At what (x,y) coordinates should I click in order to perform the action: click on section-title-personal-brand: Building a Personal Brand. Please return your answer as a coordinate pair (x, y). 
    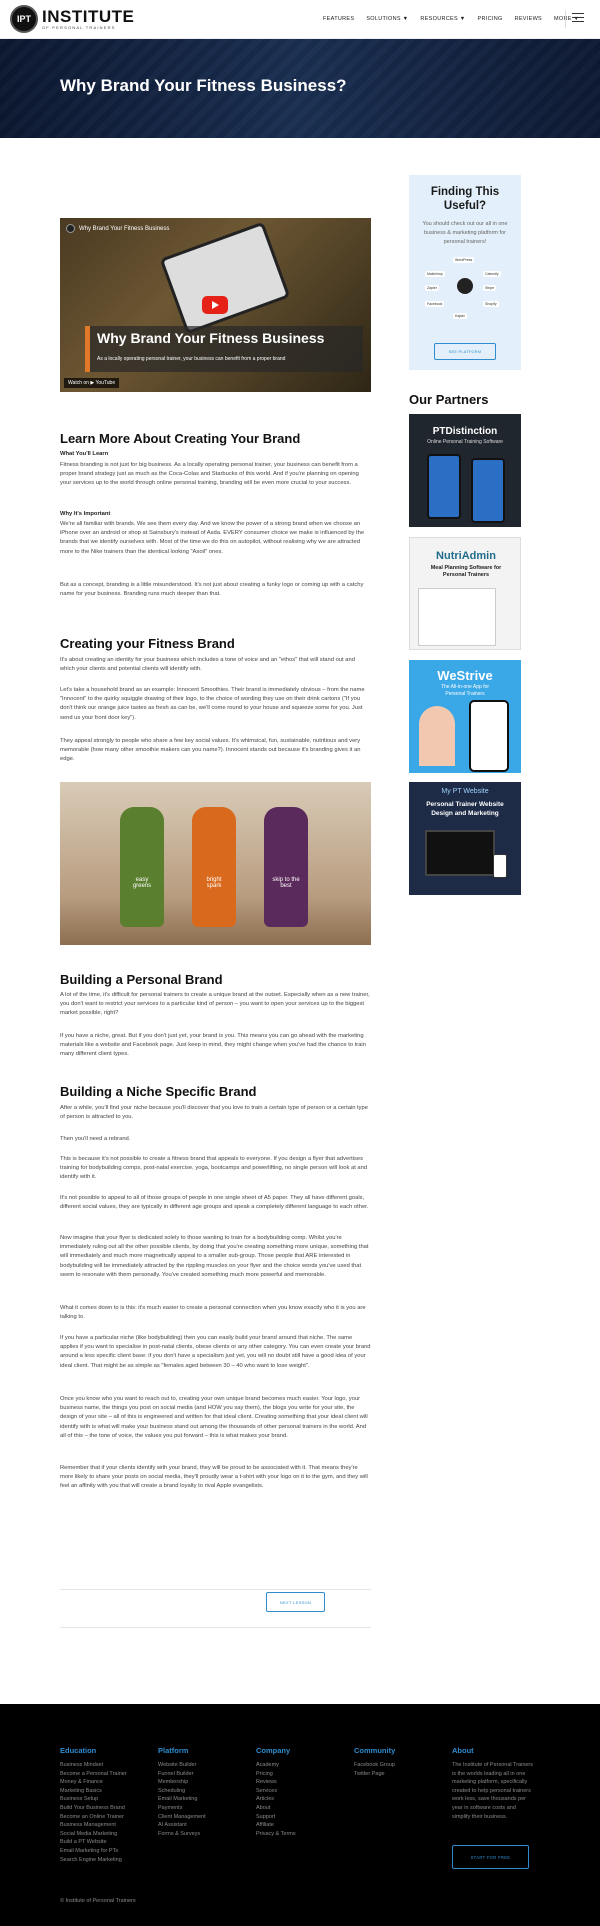
    Looking at the image, I should click on (141, 979).